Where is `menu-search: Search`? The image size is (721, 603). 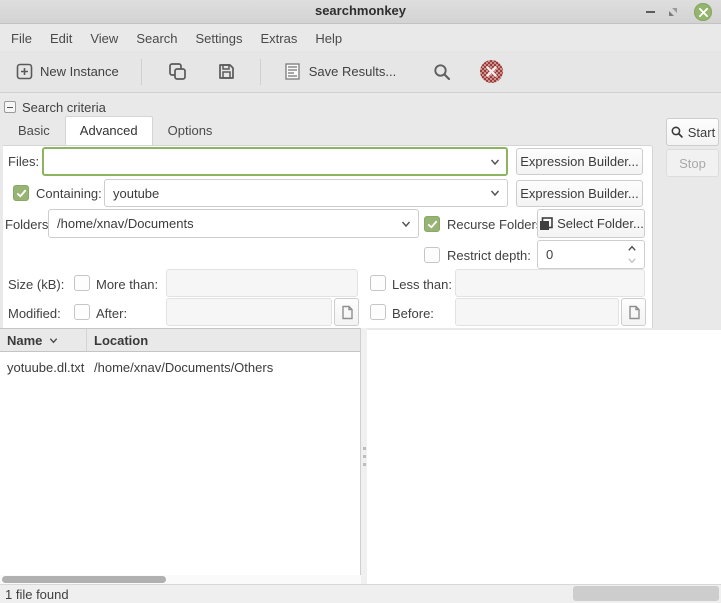 menu-search: Search is located at coordinates (156, 38).